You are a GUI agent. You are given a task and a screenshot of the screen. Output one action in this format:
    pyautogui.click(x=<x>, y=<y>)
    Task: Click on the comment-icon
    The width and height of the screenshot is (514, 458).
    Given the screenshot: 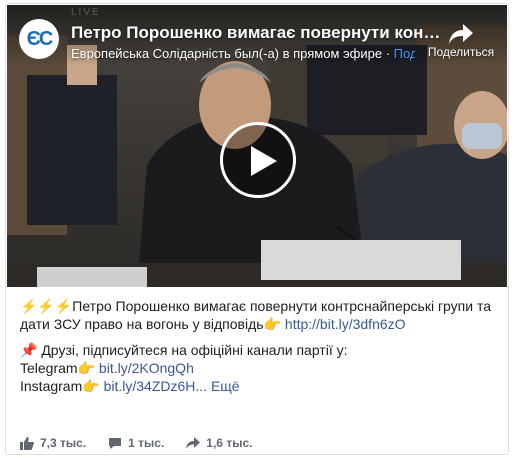 What is the action you would take?
    pyautogui.click(x=115, y=443)
    